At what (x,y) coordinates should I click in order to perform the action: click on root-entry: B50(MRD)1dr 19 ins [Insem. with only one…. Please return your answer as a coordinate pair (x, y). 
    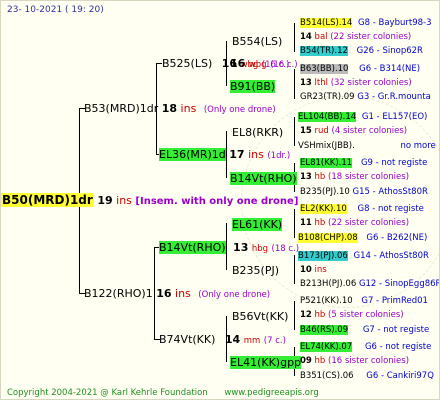
    Looking at the image, I should click on (149, 200).